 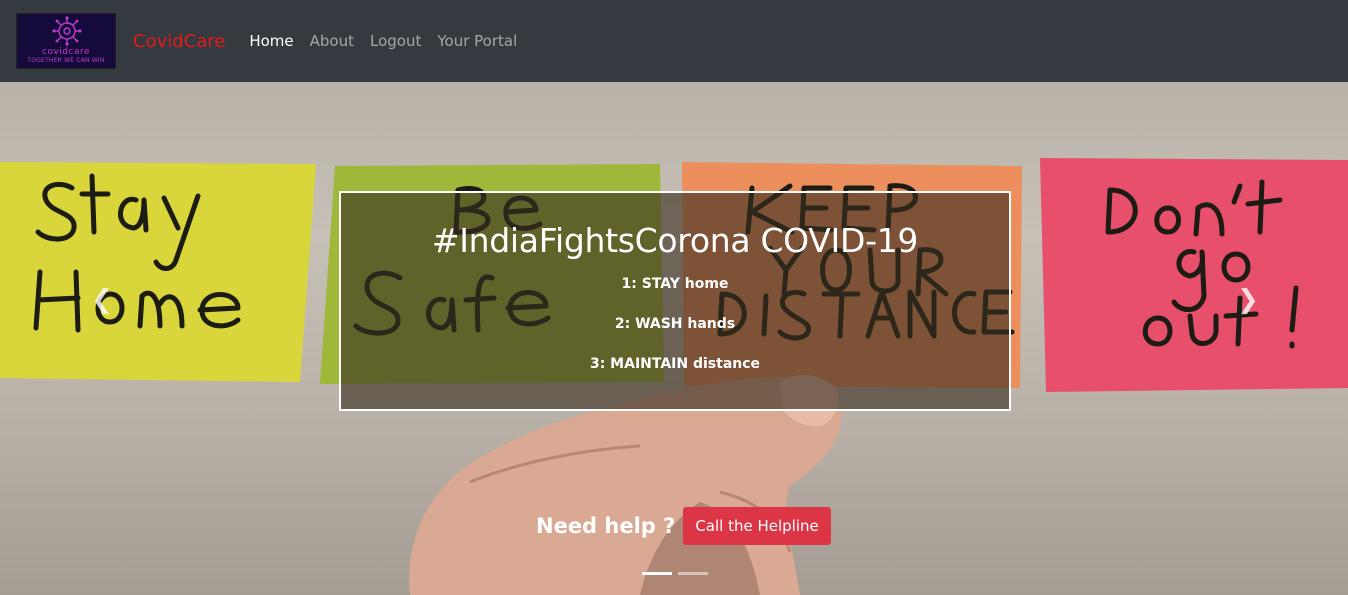 I want to click on nav-links: Home About Logout Your Portal, so click(x=383, y=41).